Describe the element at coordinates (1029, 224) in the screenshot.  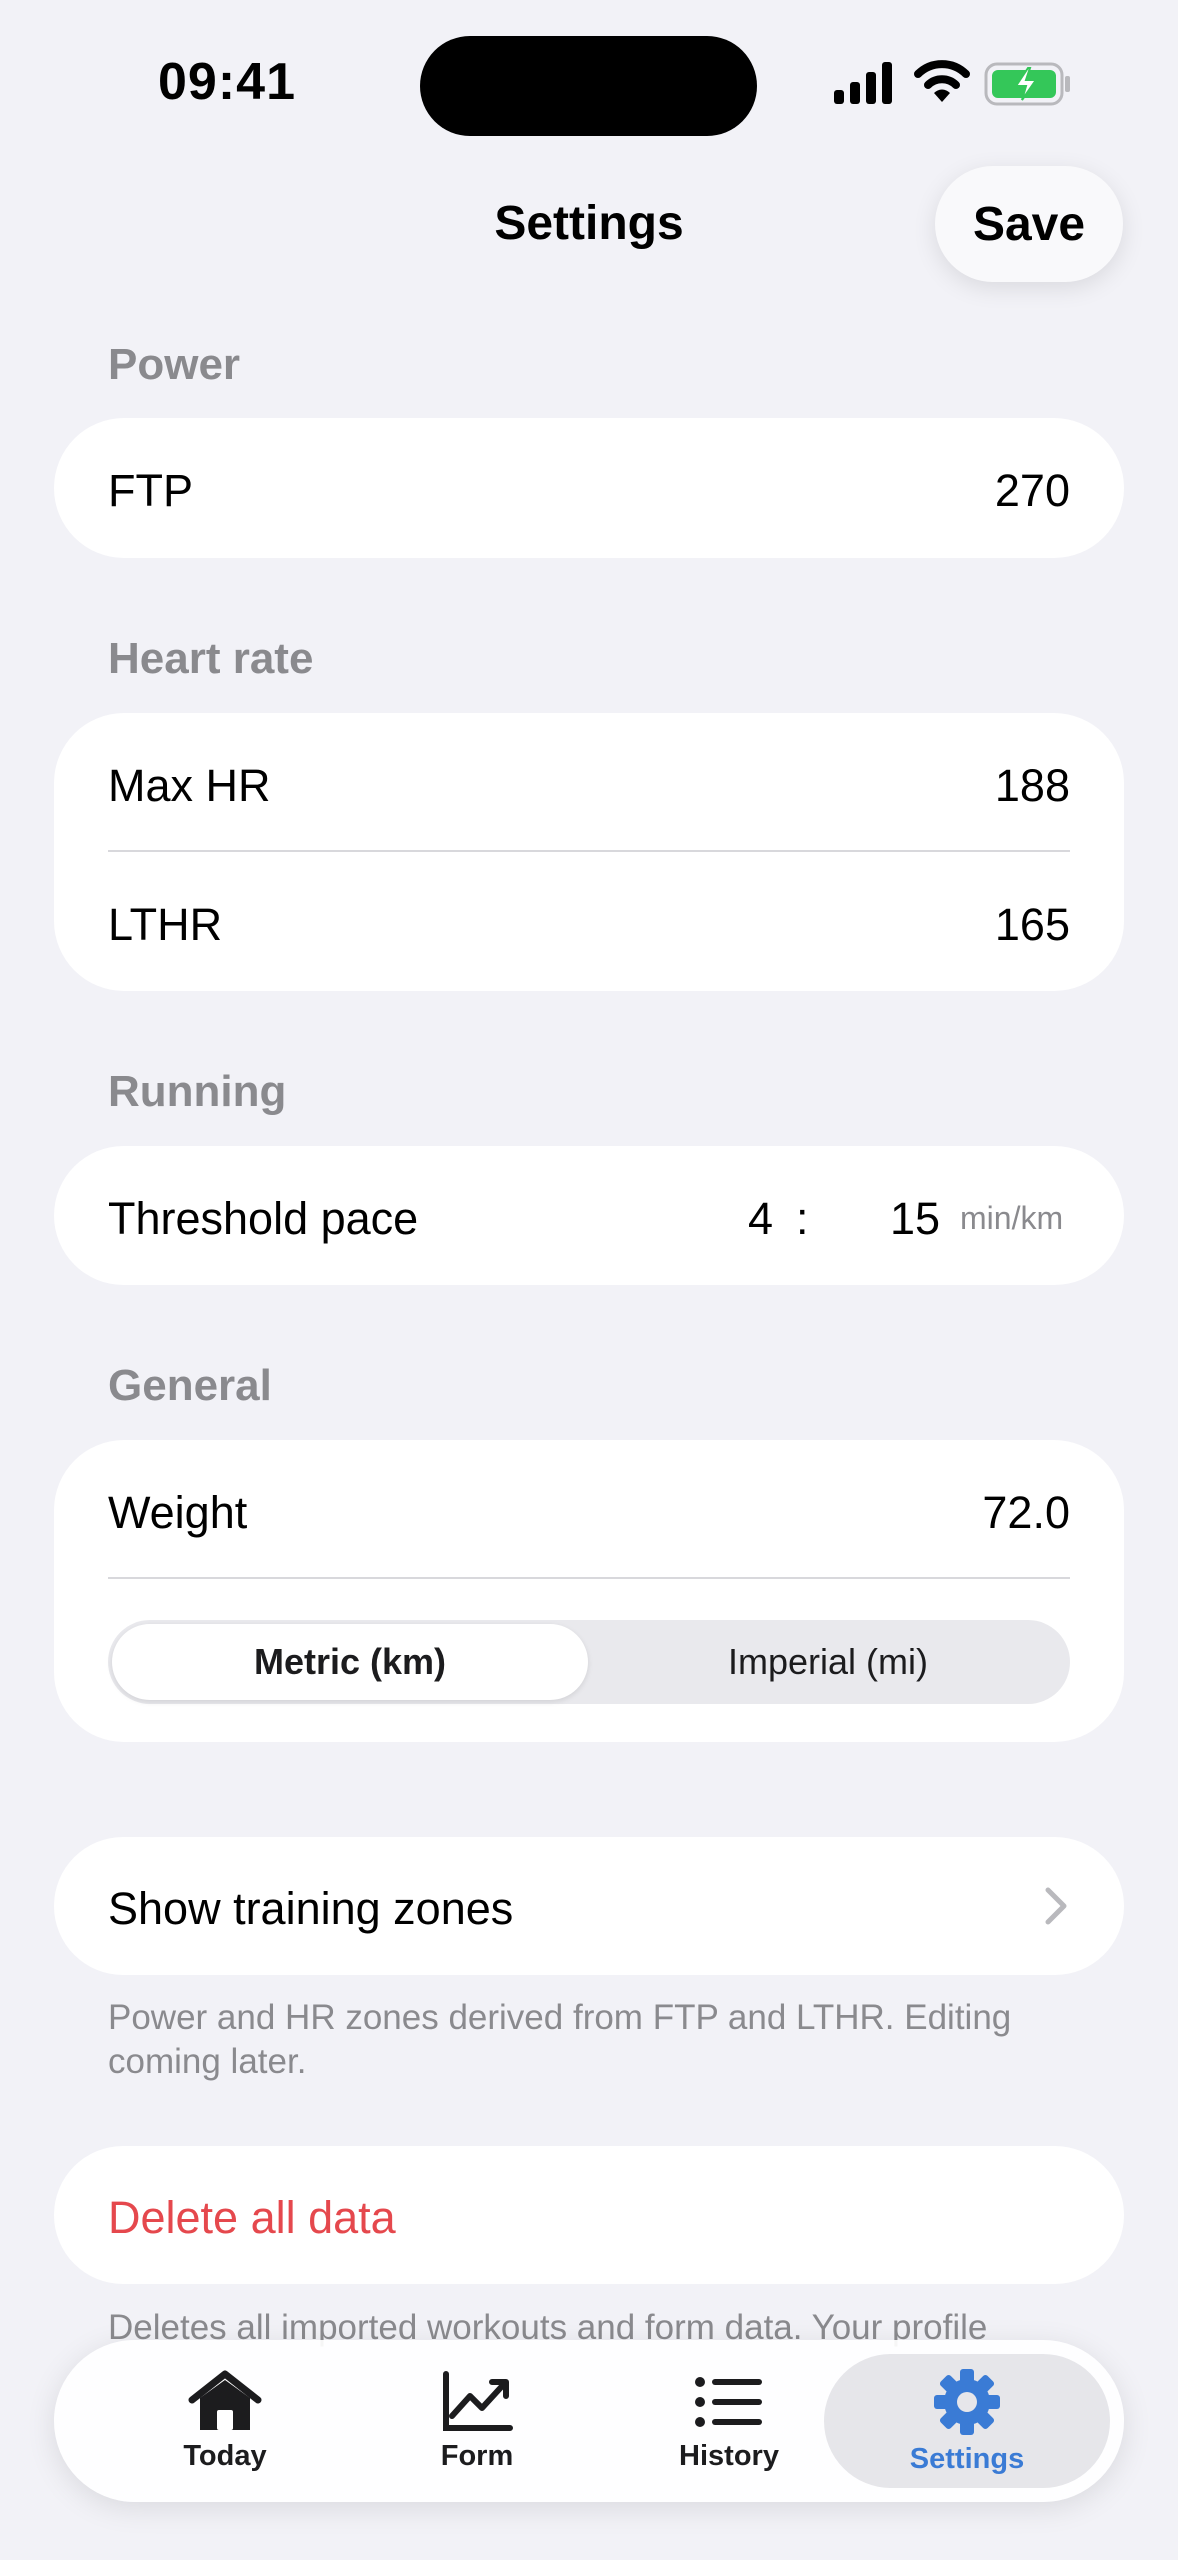
I see `save-button: Save` at that location.